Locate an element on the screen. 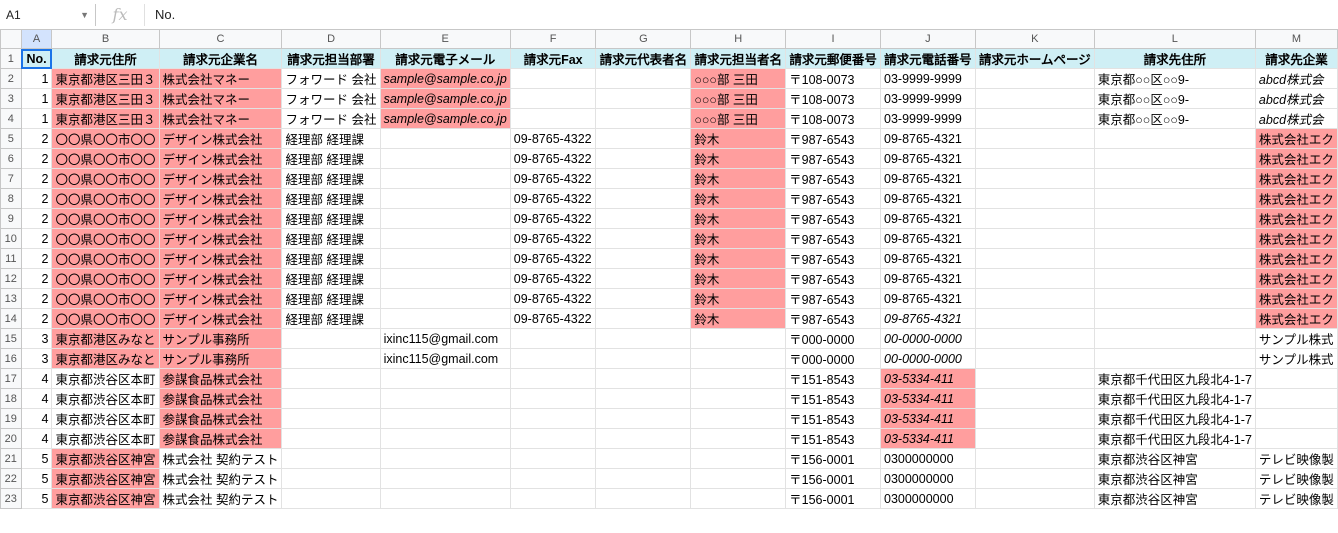  header-cell: 請求元Fax is located at coordinates (553, 58).